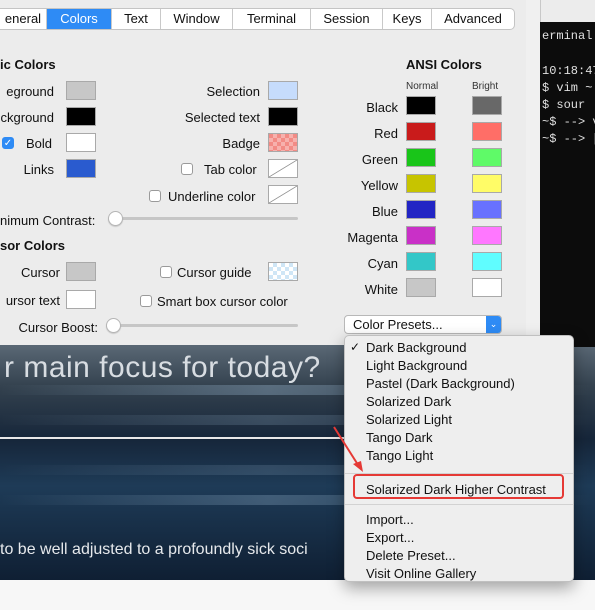 The height and width of the screenshot is (610, 595). Describe the element at coordinates (81, 299) in the screenshot. I see `cursor-text-color-well` at that location.